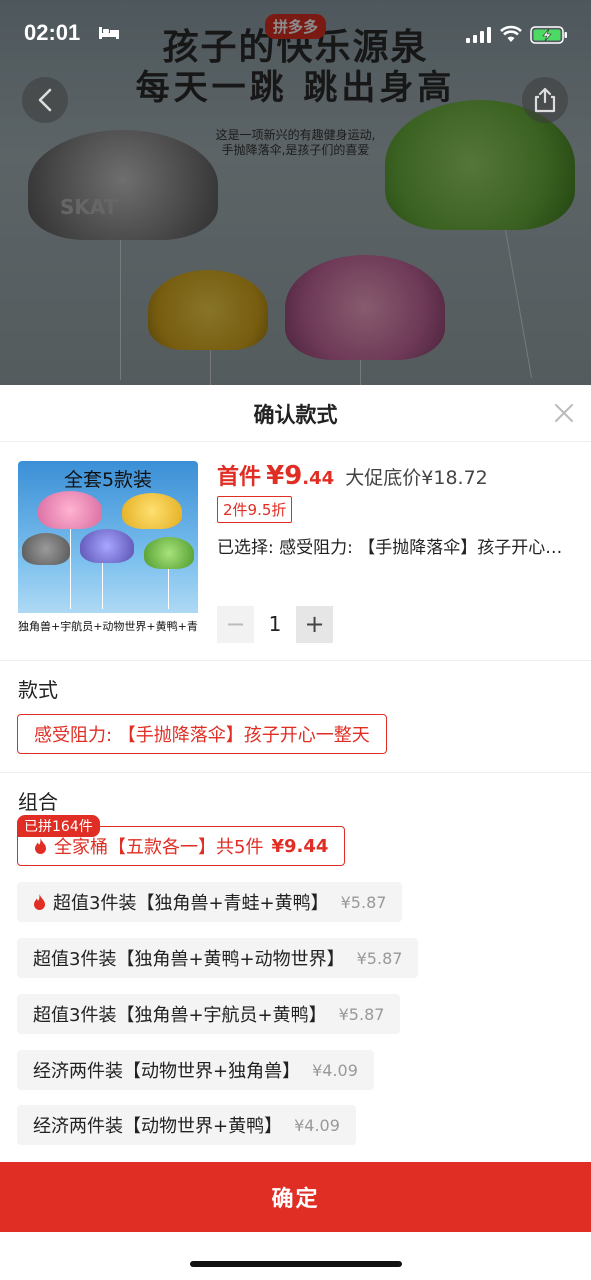  What do you see at coordinates (255, 509) in the screenshot?
I see `discount-tag: 2件9.5折` at bounding box center [255, 509].